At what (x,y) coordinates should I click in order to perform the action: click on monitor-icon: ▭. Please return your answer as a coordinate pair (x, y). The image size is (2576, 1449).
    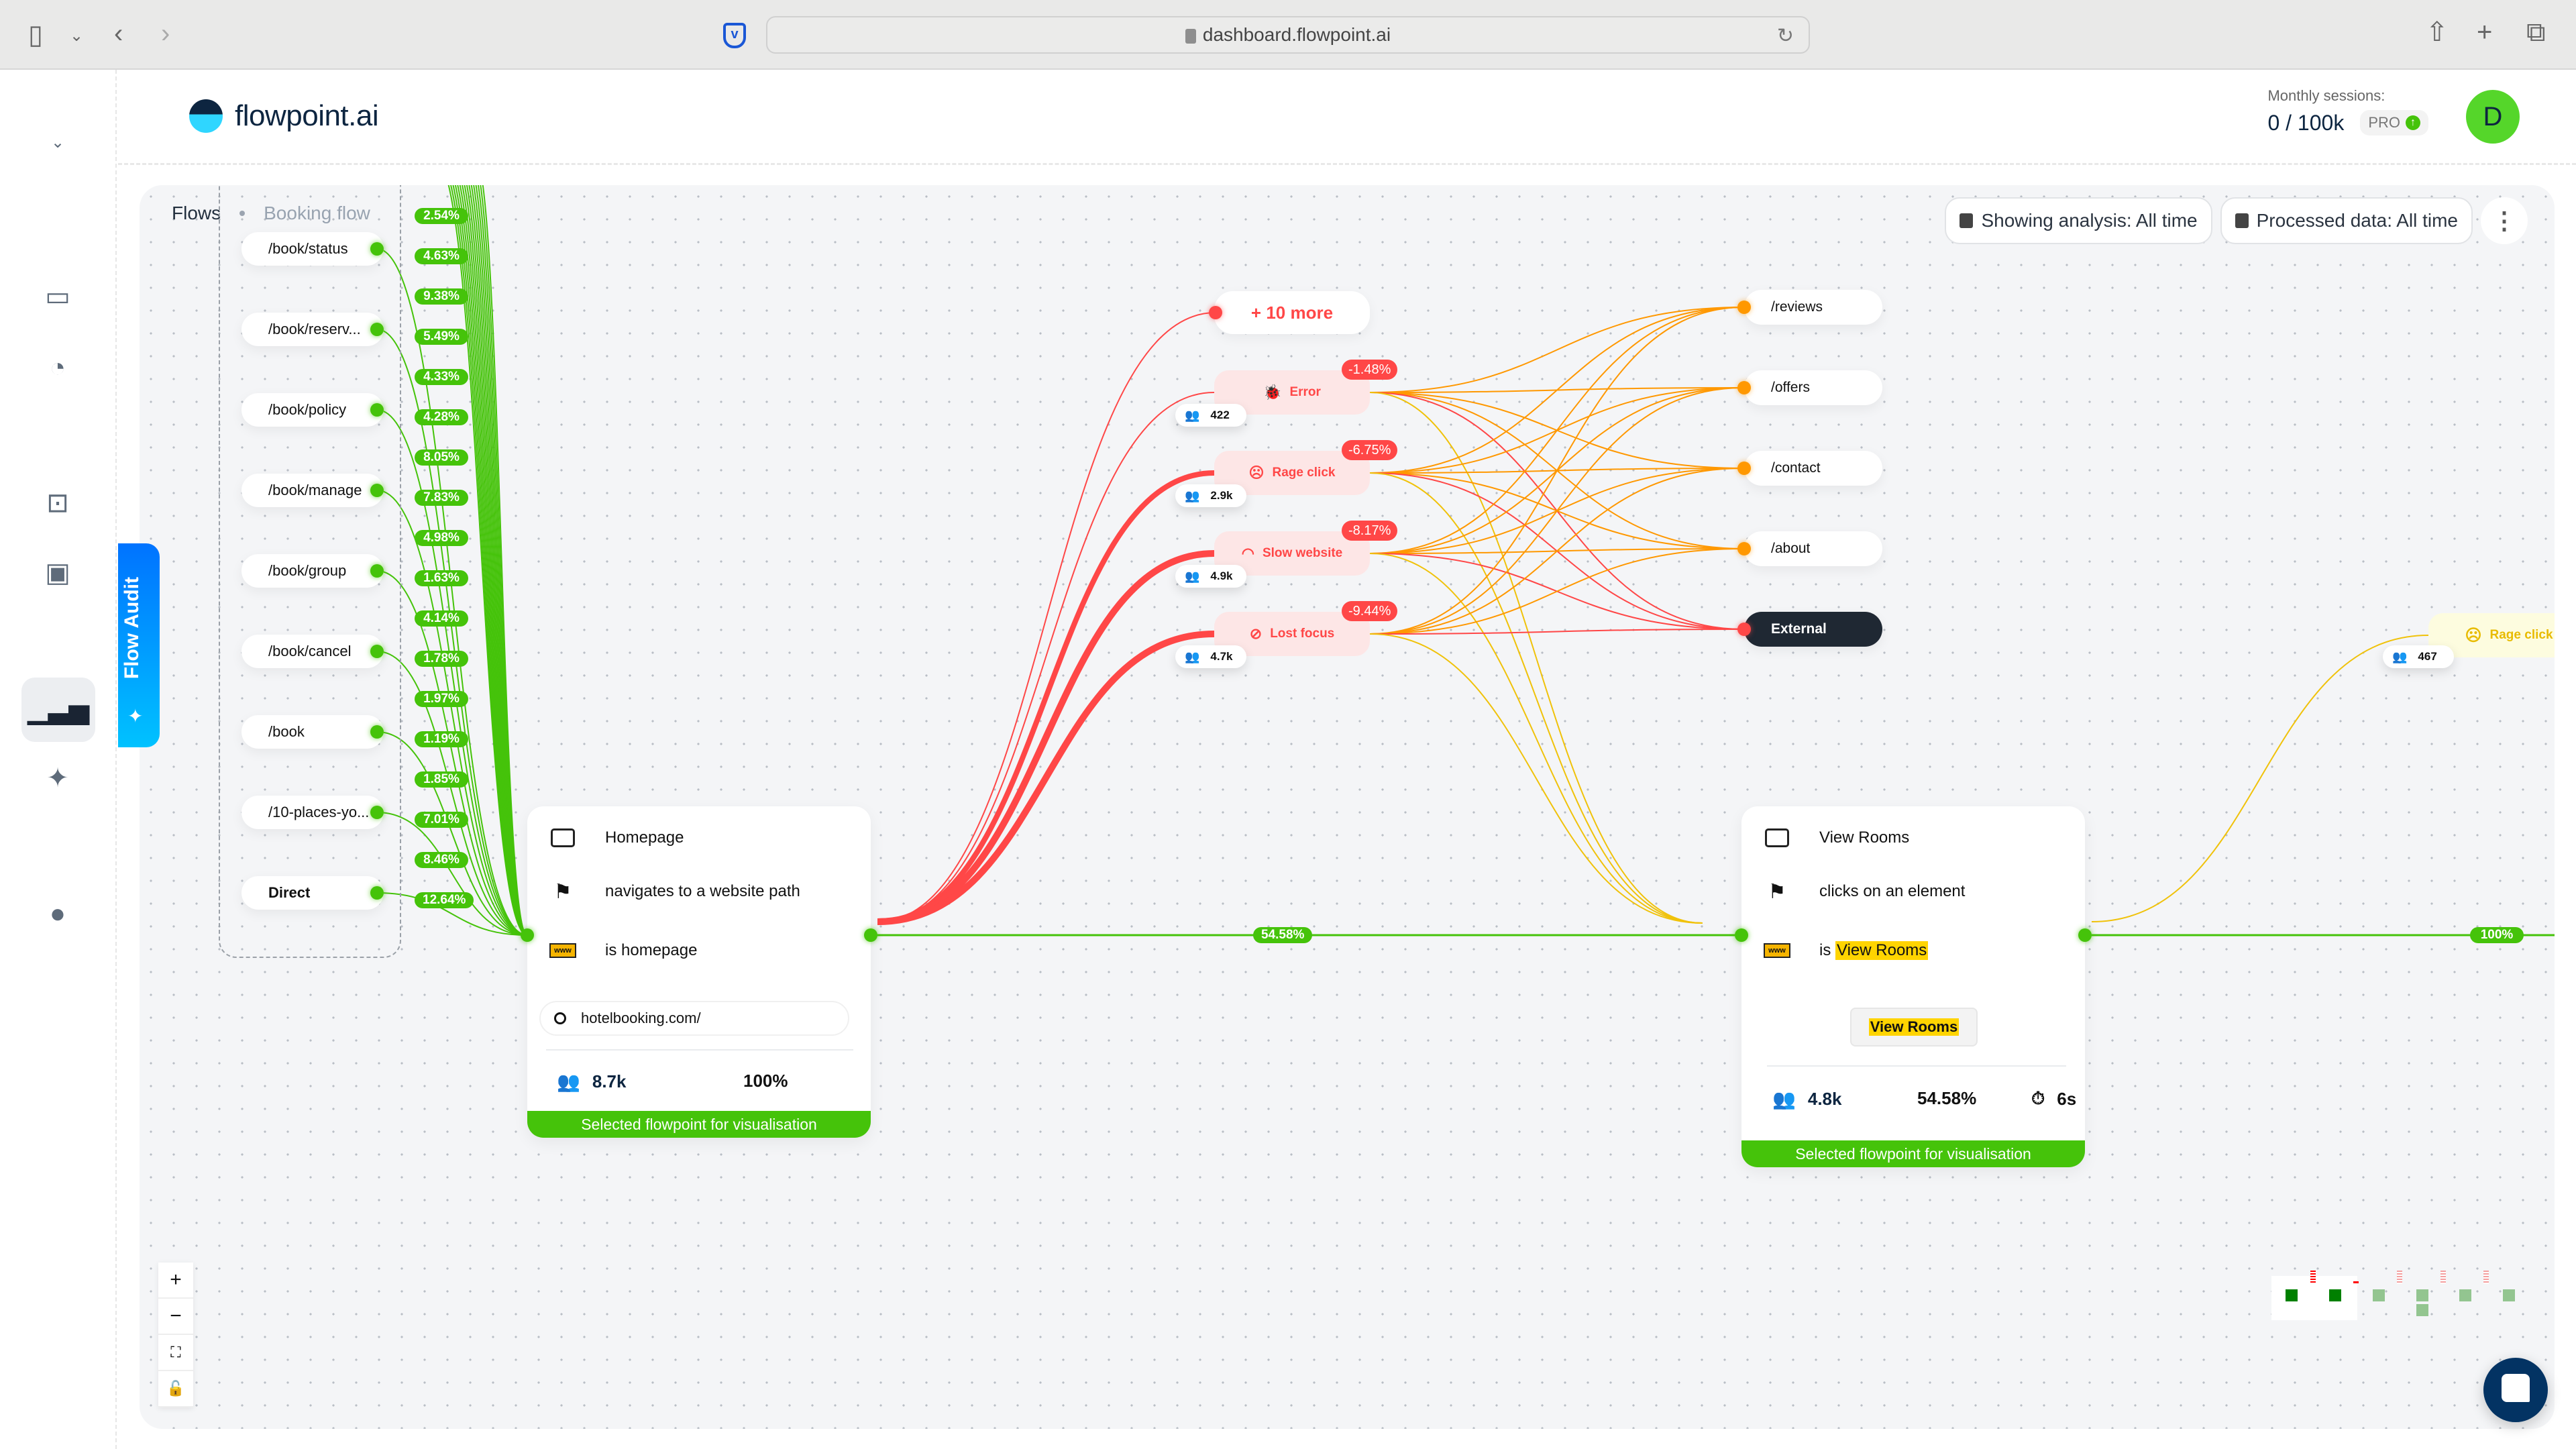
    Looking at the image, I should click on (57, 296).